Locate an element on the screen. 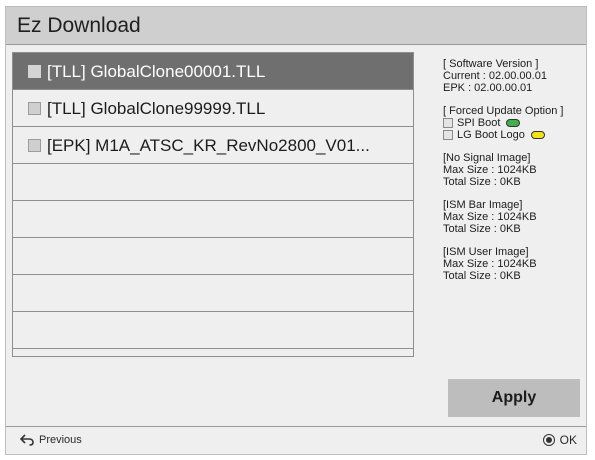 The width and height of the screenshot is (595, 460). footer-bar: Previous OK is located at coordinates (296, 440).